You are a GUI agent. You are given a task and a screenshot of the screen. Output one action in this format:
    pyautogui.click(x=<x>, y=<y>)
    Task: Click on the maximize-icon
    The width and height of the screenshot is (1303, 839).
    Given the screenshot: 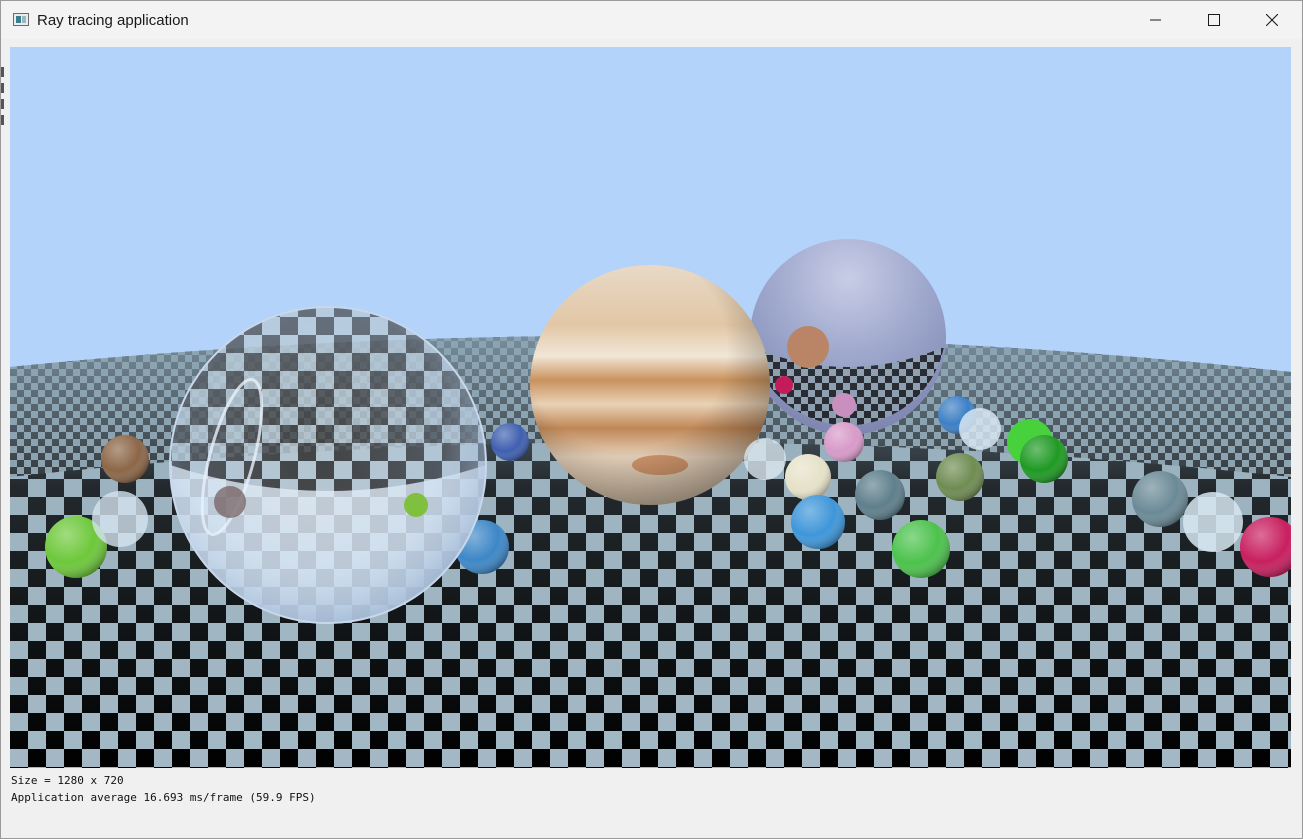 What is the action you would take?
    pyautogui.click(x=1214, y=20)
    